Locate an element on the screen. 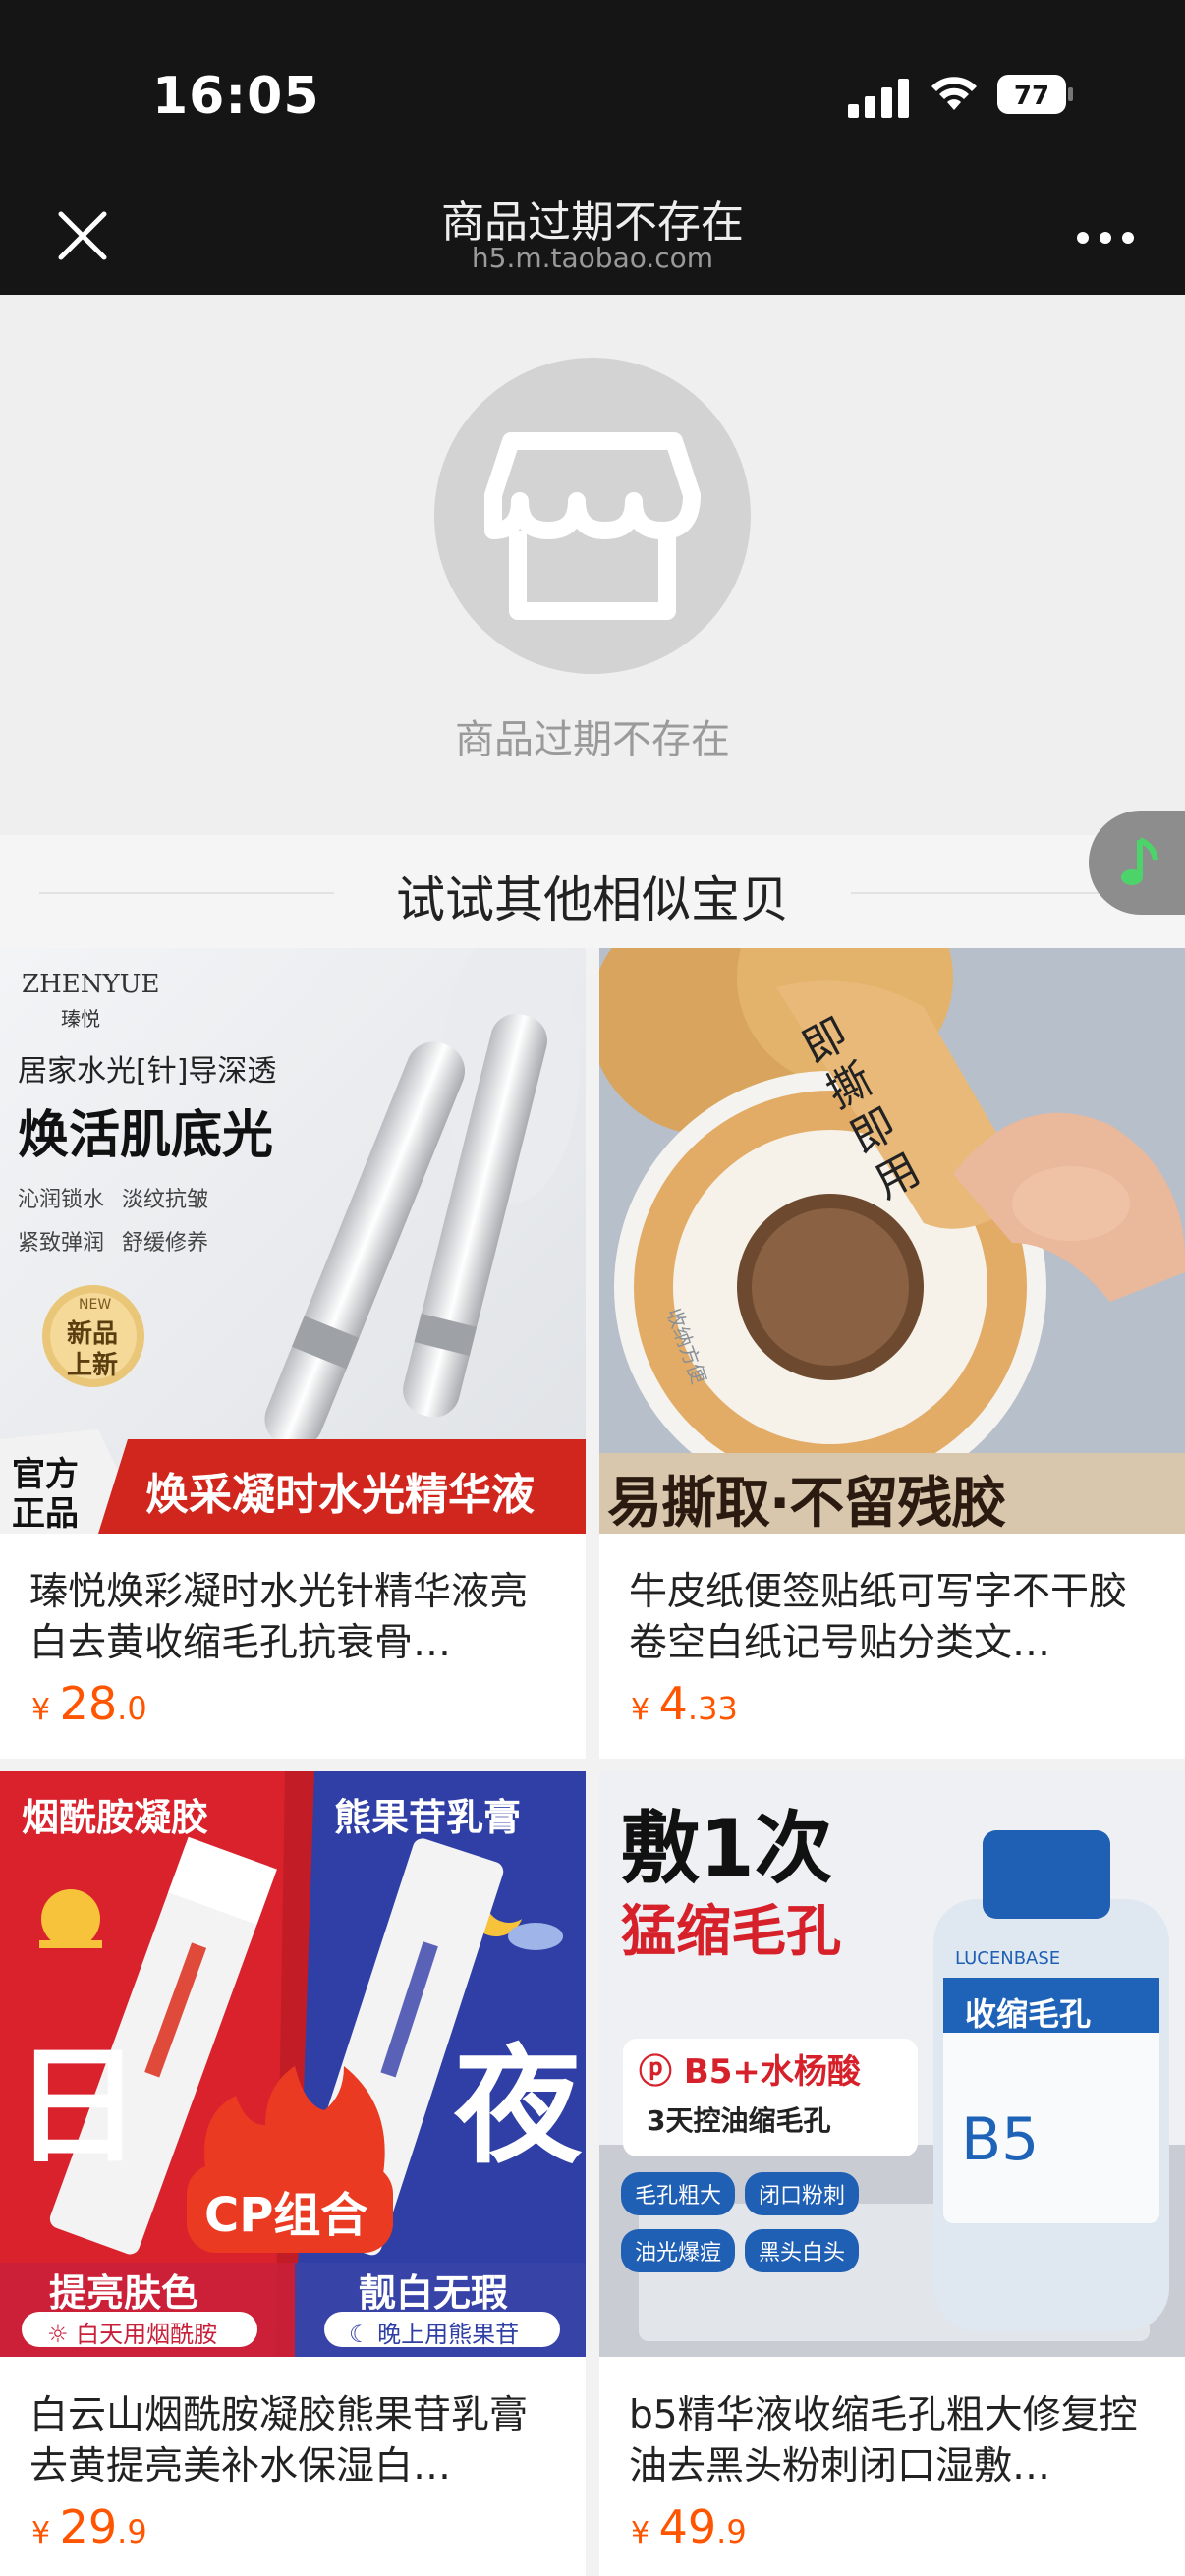 This screenshot has height=2576, width=1185. product-price: ¥ 28.0 is located at coordinates (89, 1703).